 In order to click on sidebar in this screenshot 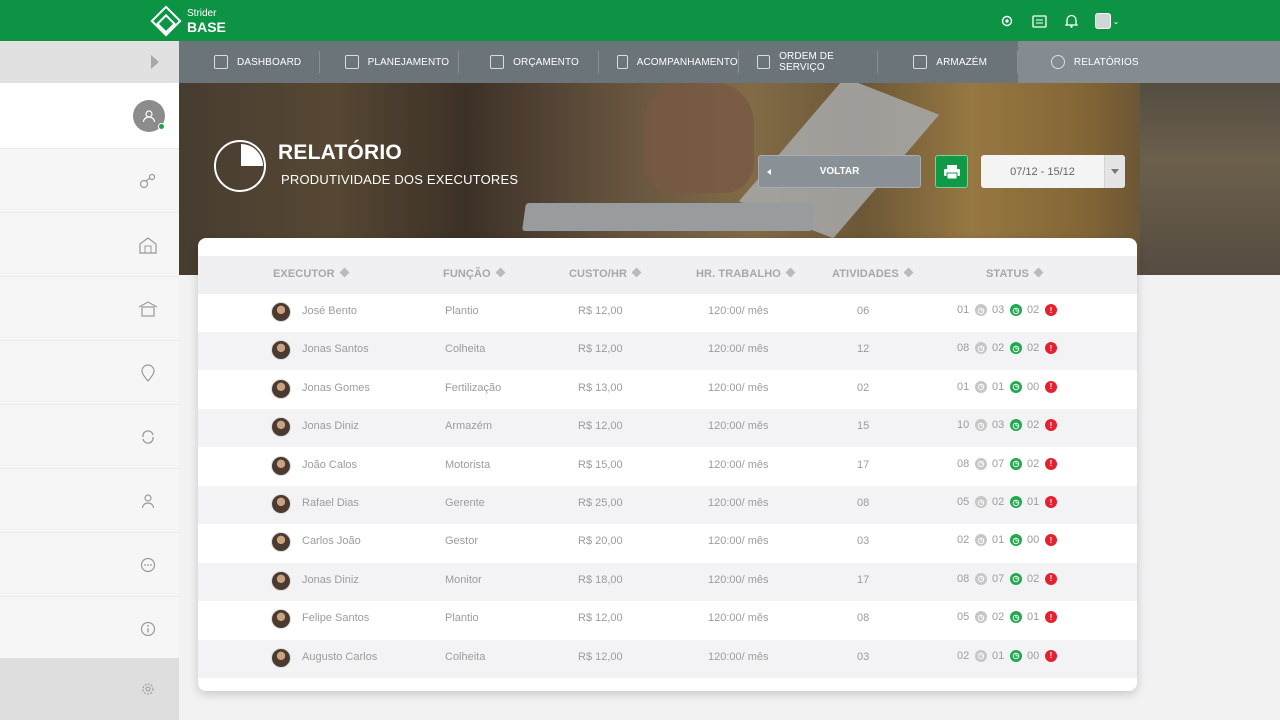, I will do `click(89, 380)`.